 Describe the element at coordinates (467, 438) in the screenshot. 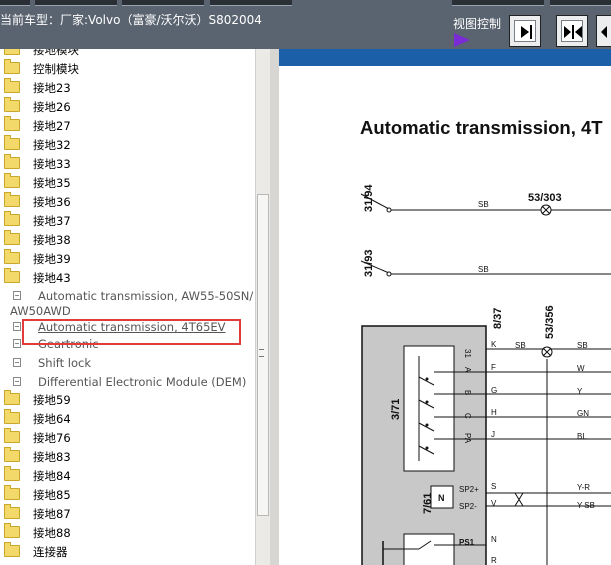

I see `pin-pa: PA` at that location.